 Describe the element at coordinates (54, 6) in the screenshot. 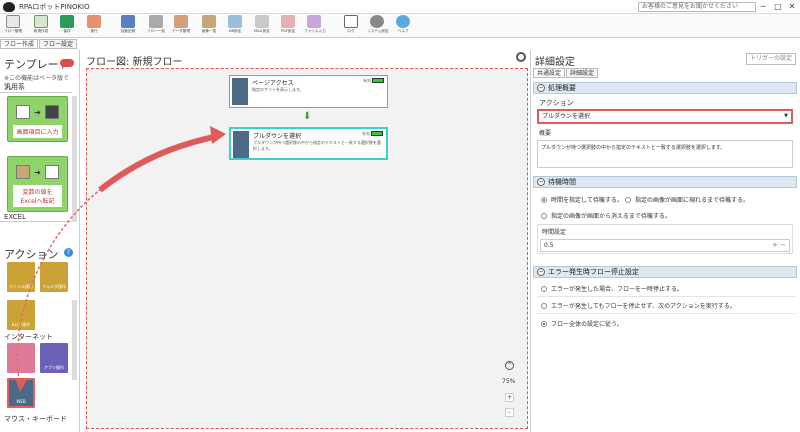

I see `app-title: RPAロボットPINOKIO` at that location.